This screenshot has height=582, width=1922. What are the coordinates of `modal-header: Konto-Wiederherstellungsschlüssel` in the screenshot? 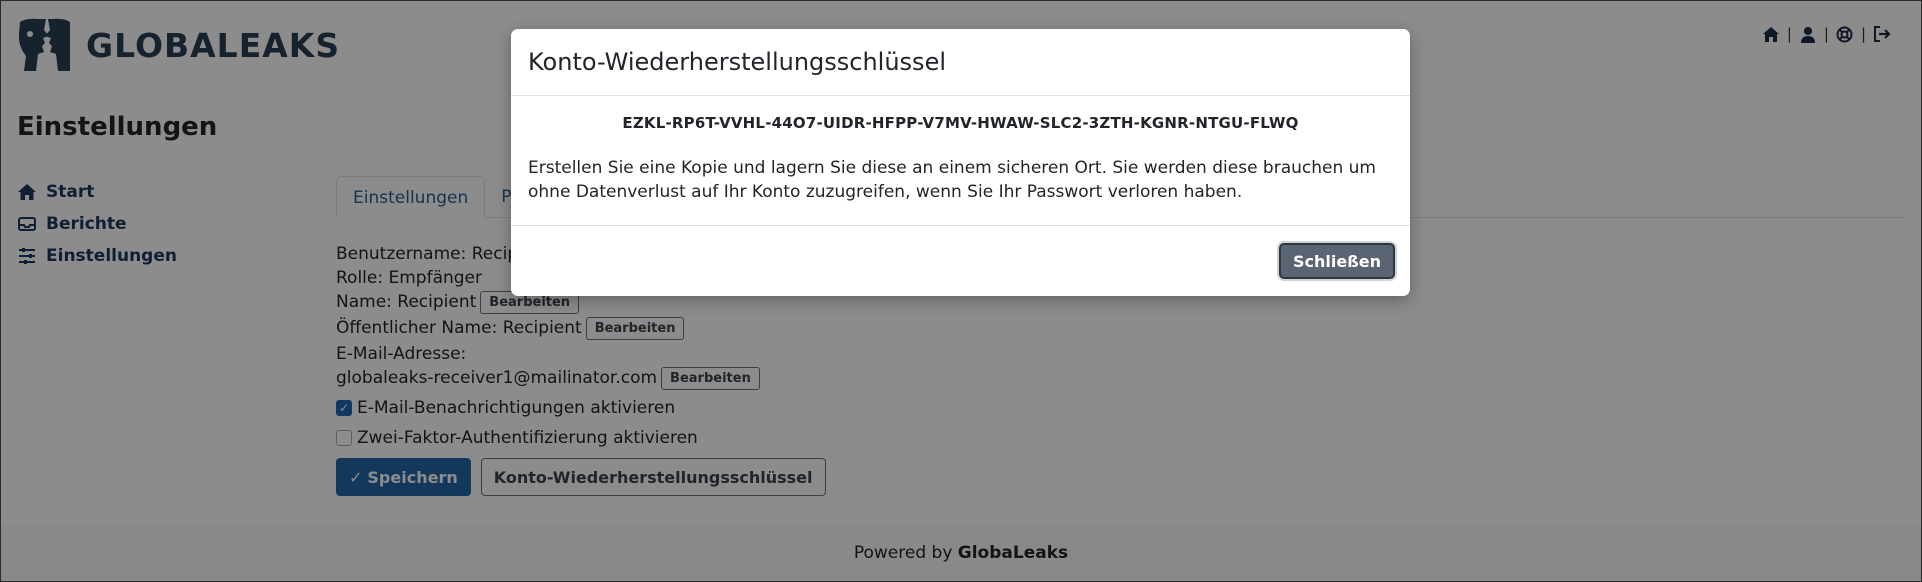 It's located at (960, 62).